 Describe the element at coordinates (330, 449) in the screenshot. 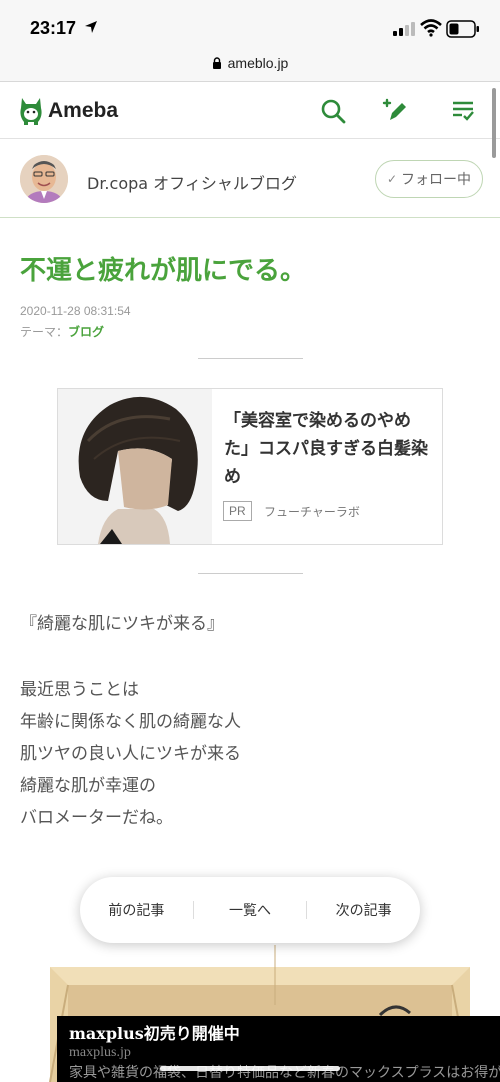

I see `ad-title: 「美容室で染めるのやめた」コスパ良すぎる白髪染め` at that location.